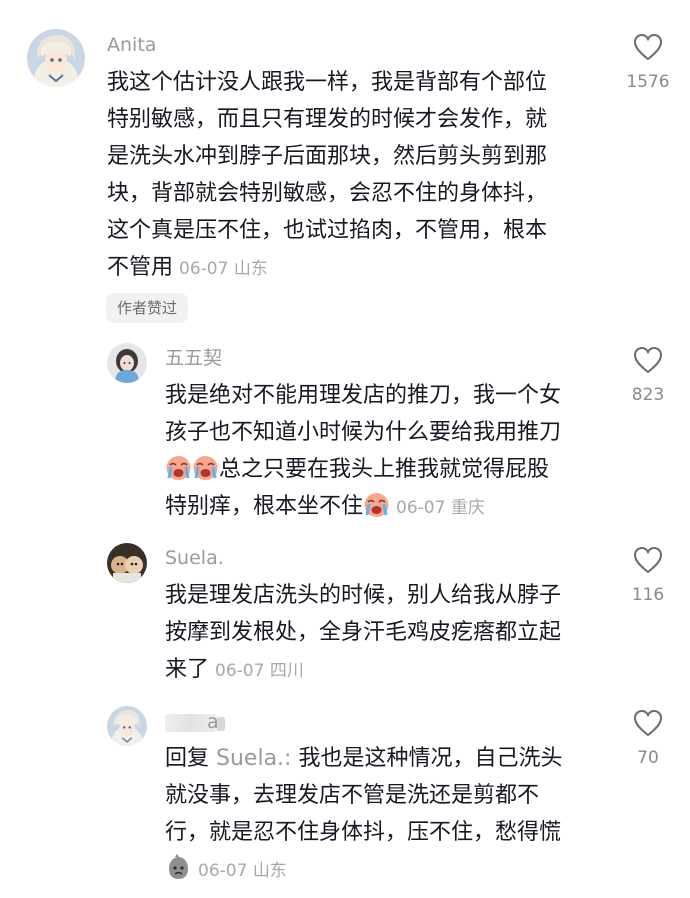 The width and height of the screenshot is (690, 898). What do you see at coordinates (430, 758) in the screenshot?
I see `comment-line-text: 我也是这种情况，自己洗头` at bounding box center [430, 758].